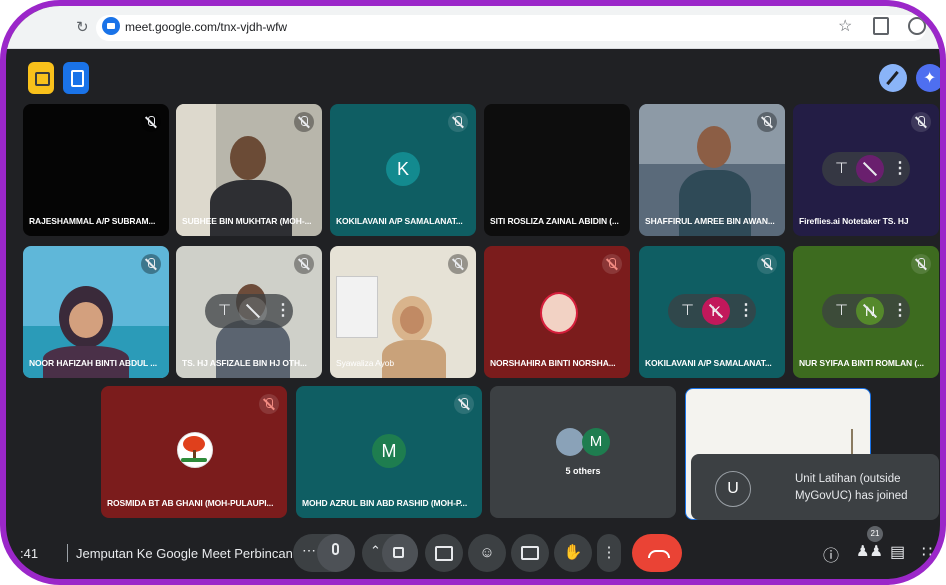 This screenshot has width=946, height=585. Describe the element at coordinates (76, 78) in the screenshot. I see `notes-icon` at that location.